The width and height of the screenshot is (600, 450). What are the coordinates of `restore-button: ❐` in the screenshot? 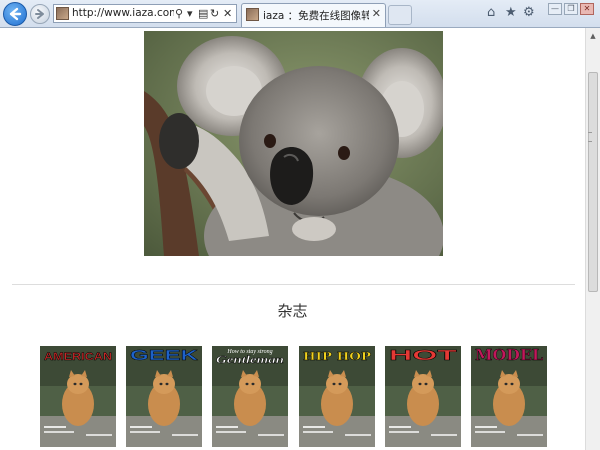 It's located at (571, 9).